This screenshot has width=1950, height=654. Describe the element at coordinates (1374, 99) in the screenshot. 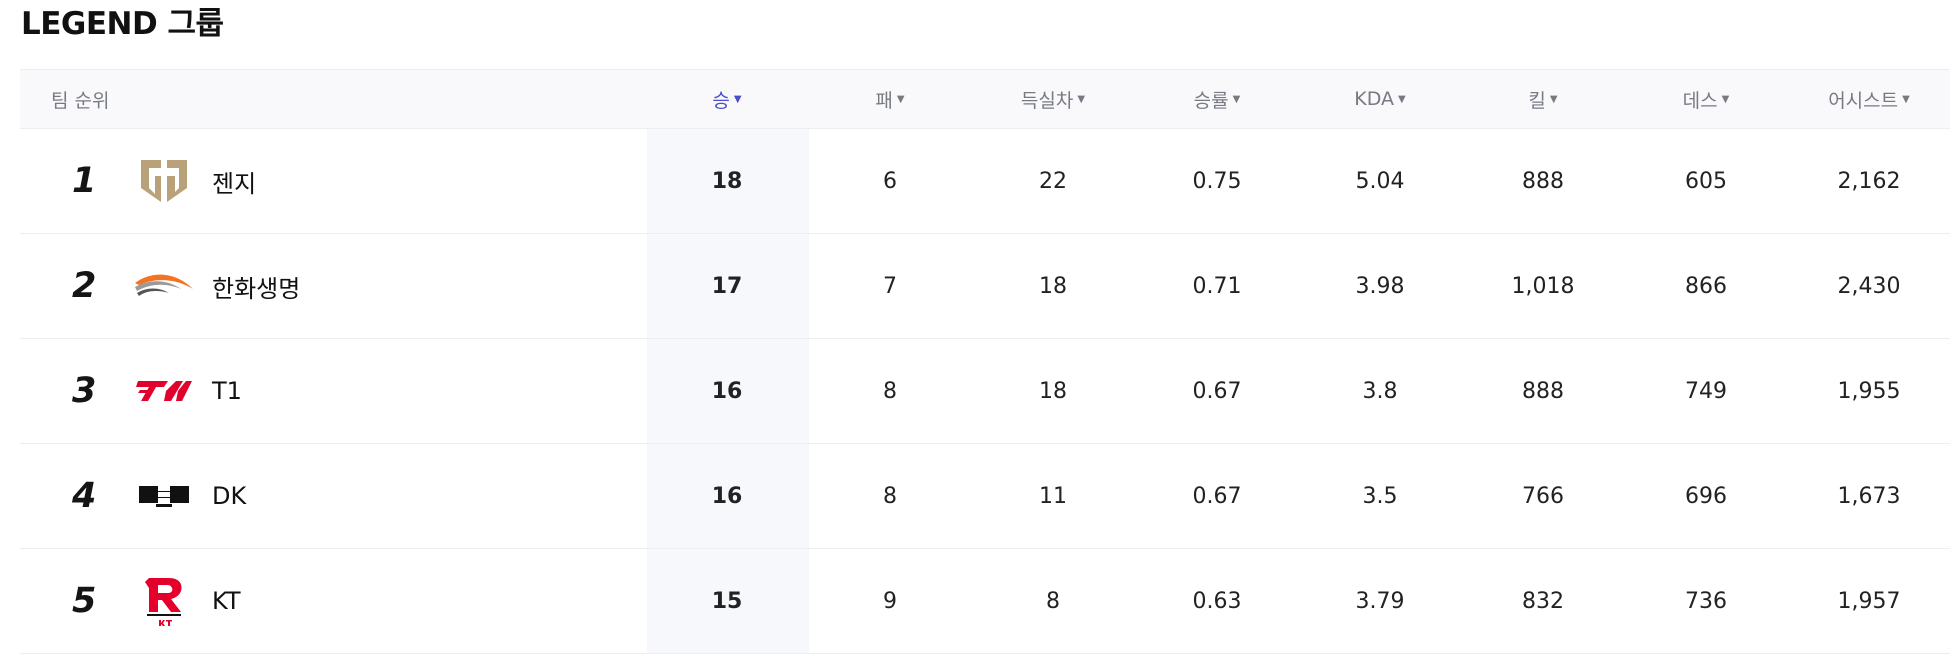

I see `header-kda-label: KDA` at that location.